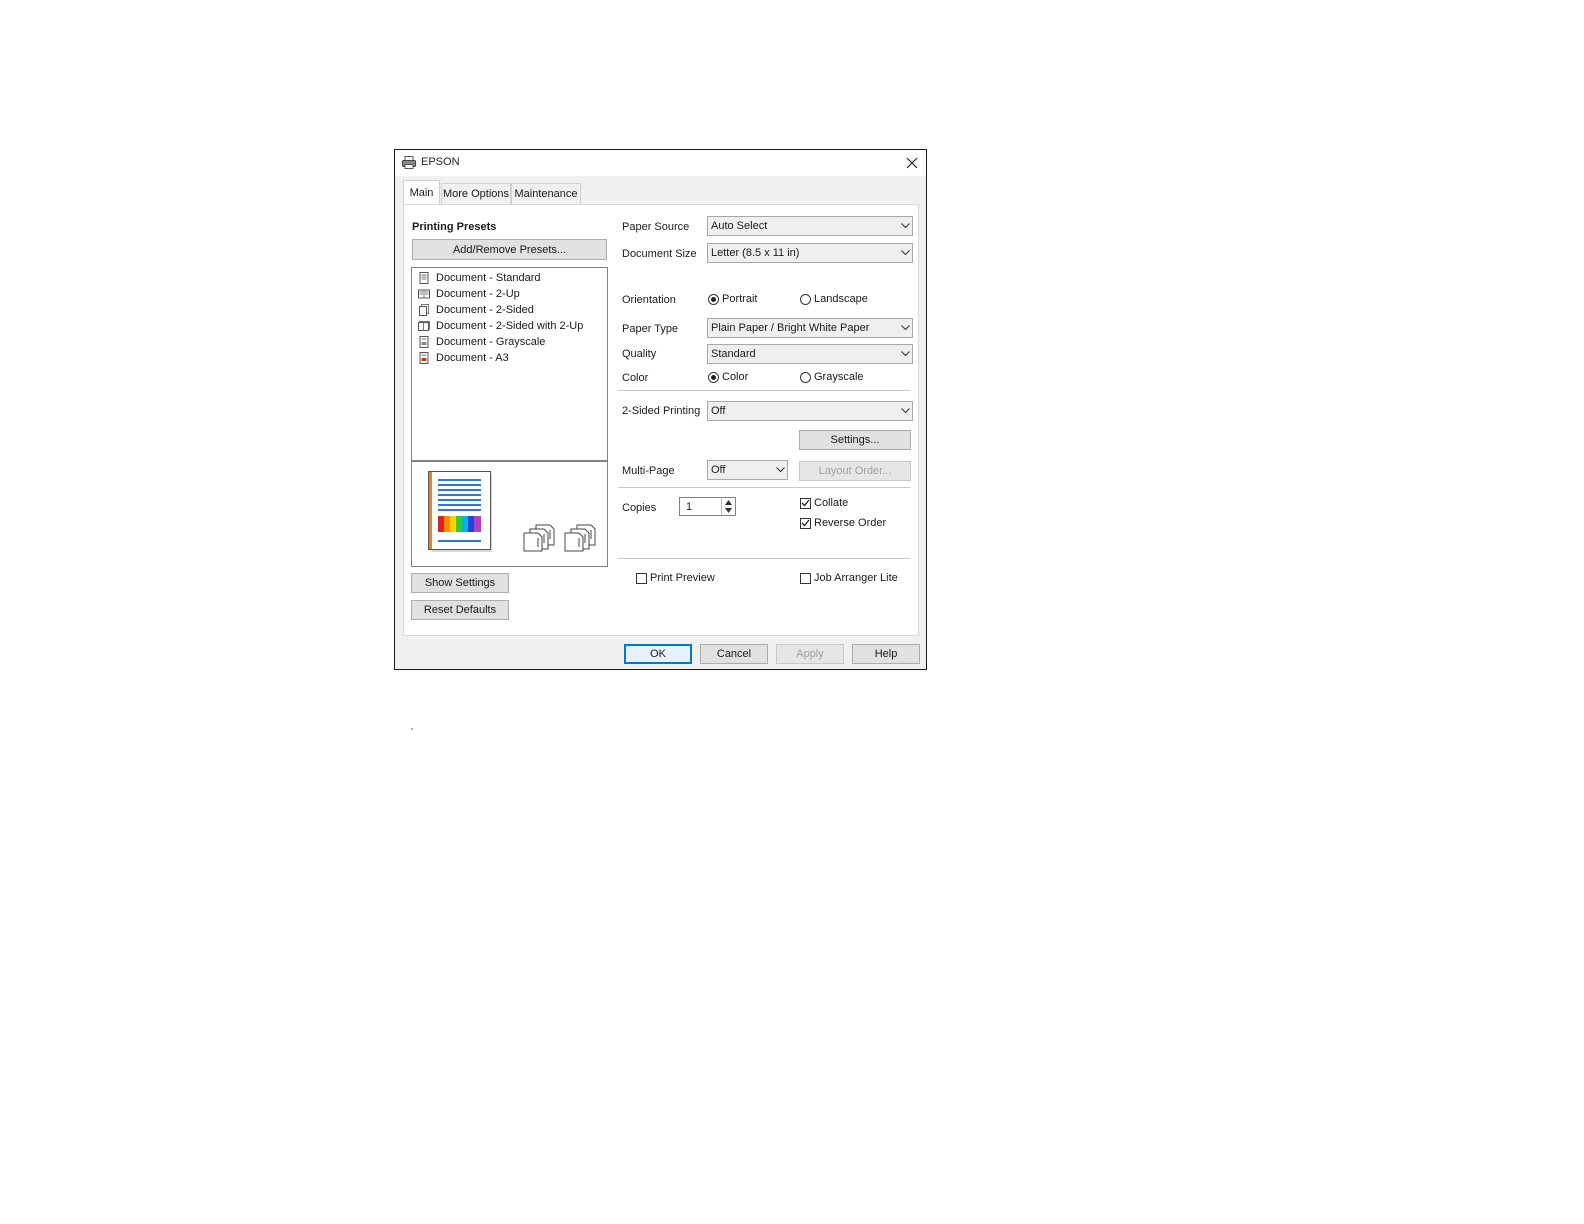  I want to click on reverse-order-label: Reverse Order, so click(850, 523).